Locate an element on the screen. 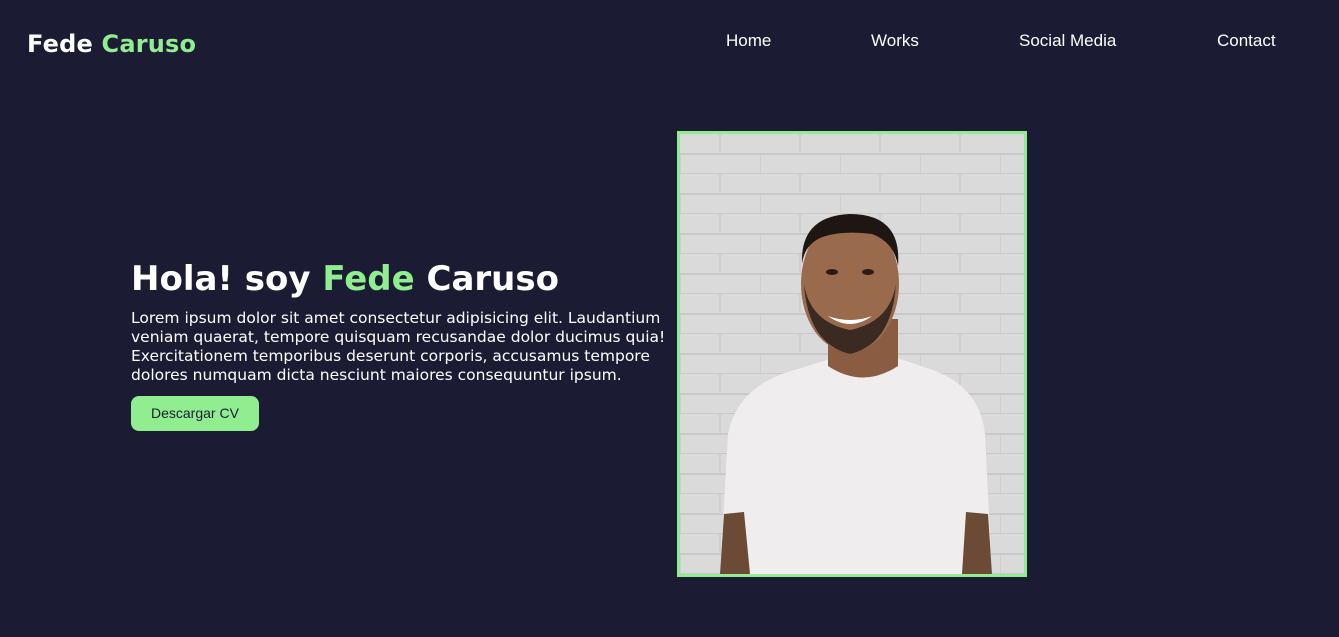  hero-name-last: Caruso is located at coordinates (492, 279).